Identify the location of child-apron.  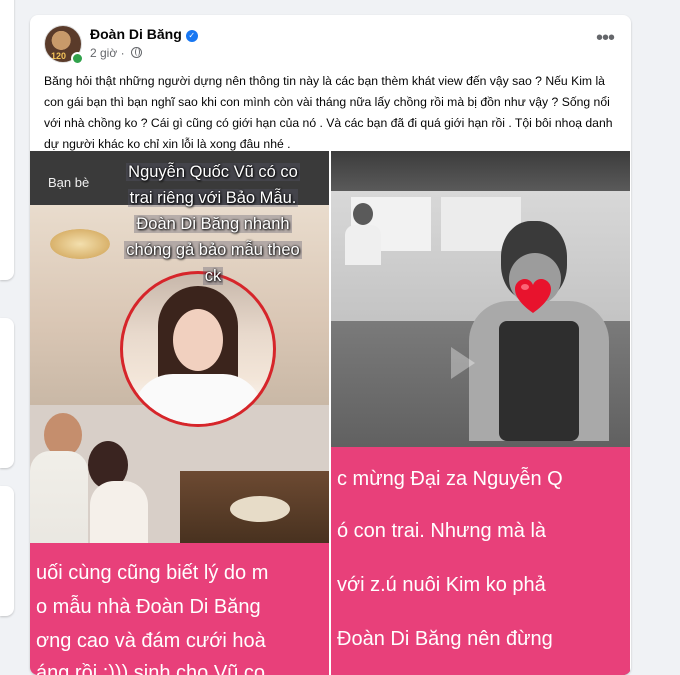
(539, 381).